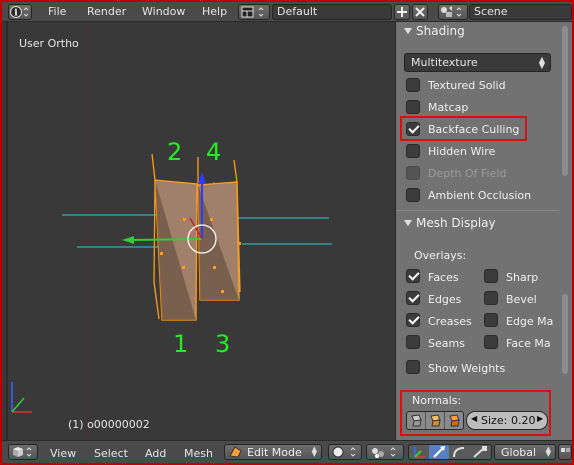 The image size is (574, 465). Describe the element at coordinates (440, 255) in the screenshot. I see `overlays-label: Overlays:` at that location.